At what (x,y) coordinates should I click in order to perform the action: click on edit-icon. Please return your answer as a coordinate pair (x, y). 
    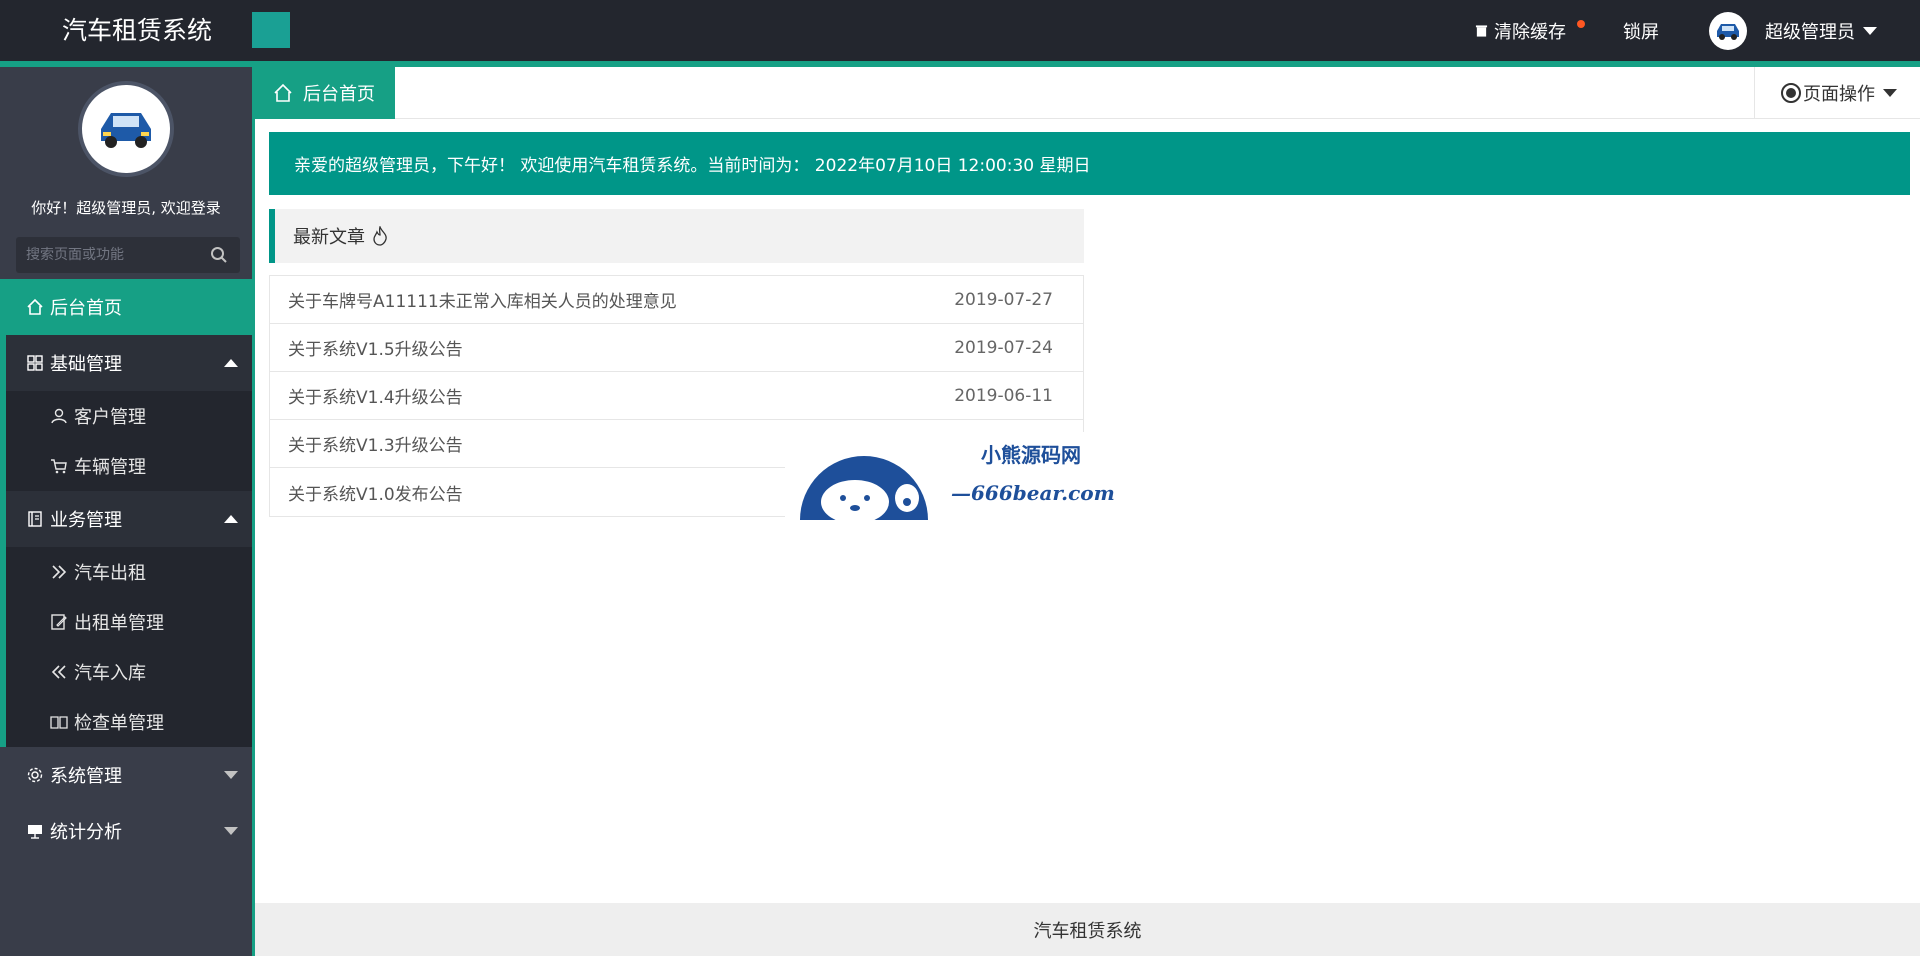
    Looking at the image, I should click on (59, 622).